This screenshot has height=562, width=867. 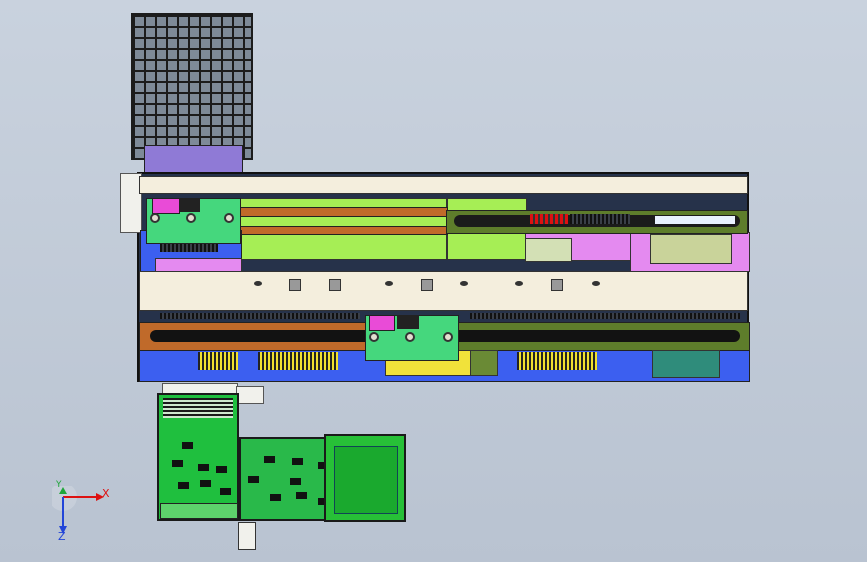 I want to click on upper-carriage-motor, so click(x=166, y=206).